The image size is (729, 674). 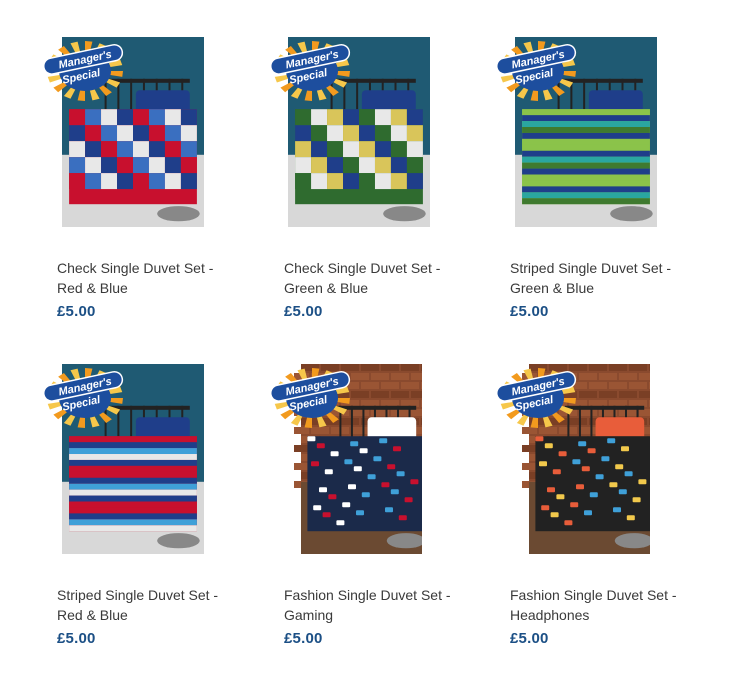 I want to click on product-title-line2: Headphones, so click(x=550, y=615).